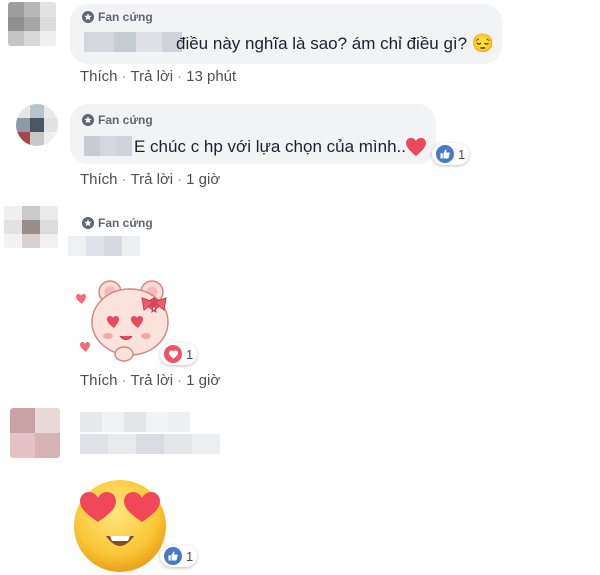 This screenshot has width=600, height=575. What do you see at coordinates (270, 146) in the screenshot?
I see `comment-text: E chúc c hp với lựa chọn của mình..` at bounding box center [270, 146].